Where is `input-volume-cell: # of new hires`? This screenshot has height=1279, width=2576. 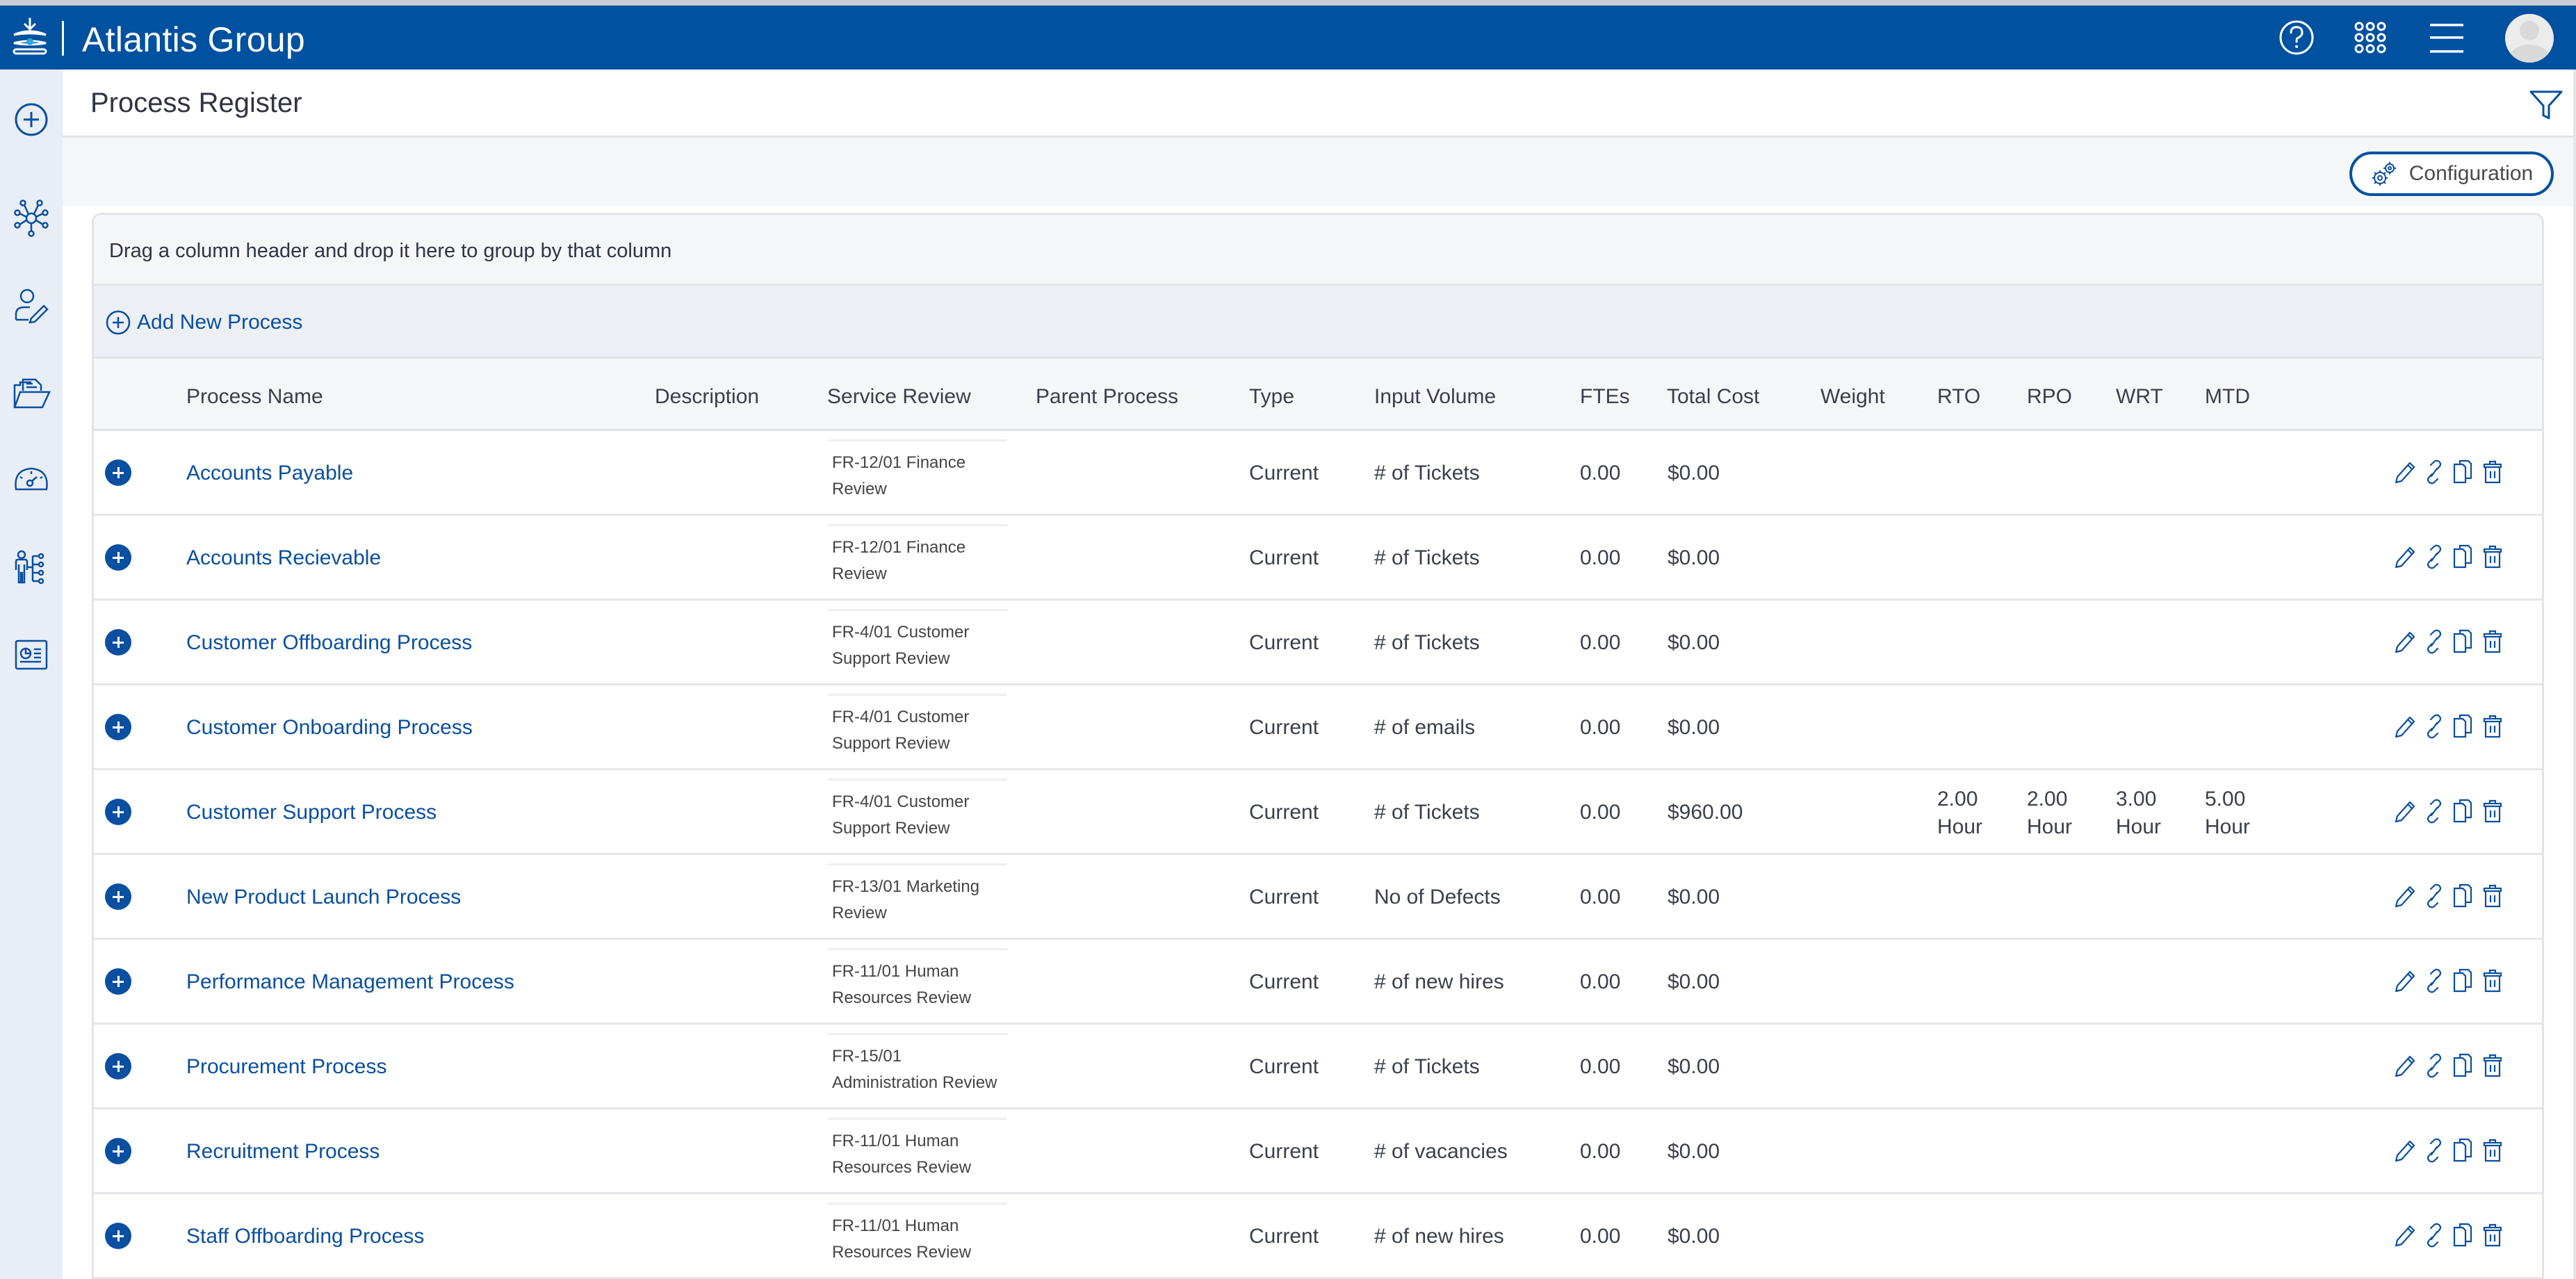
input-volume-cell: # of new hires is located at coordinates (1439, 1236).